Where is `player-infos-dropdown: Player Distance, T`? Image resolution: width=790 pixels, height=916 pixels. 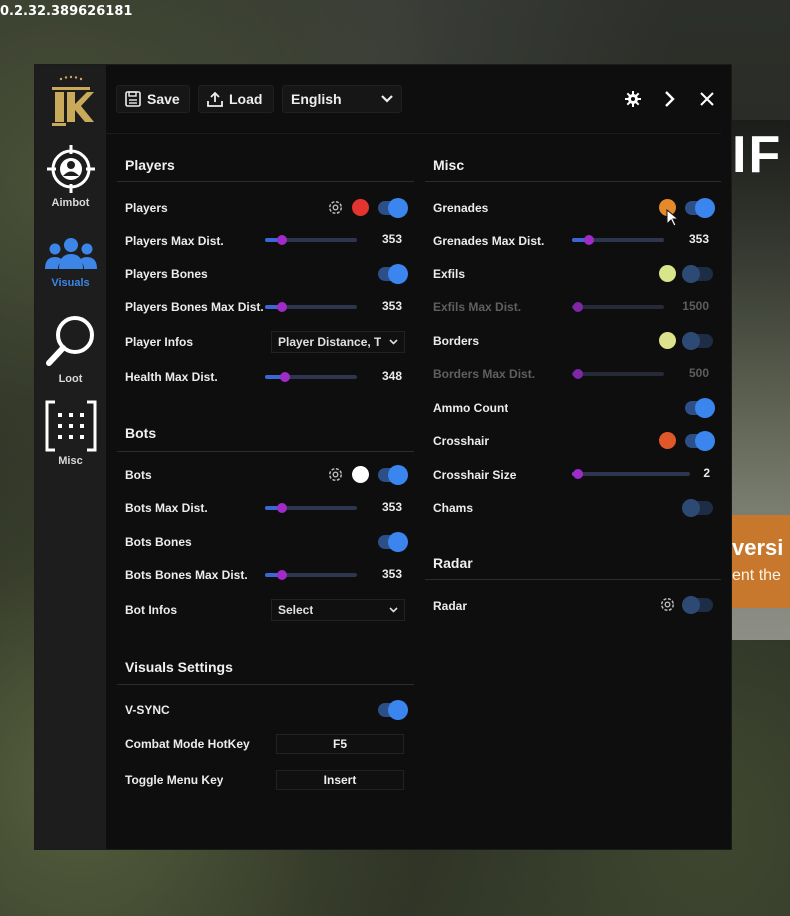 player-infos-dropdown: Player Distance, T is located at coordinates (338, 342).